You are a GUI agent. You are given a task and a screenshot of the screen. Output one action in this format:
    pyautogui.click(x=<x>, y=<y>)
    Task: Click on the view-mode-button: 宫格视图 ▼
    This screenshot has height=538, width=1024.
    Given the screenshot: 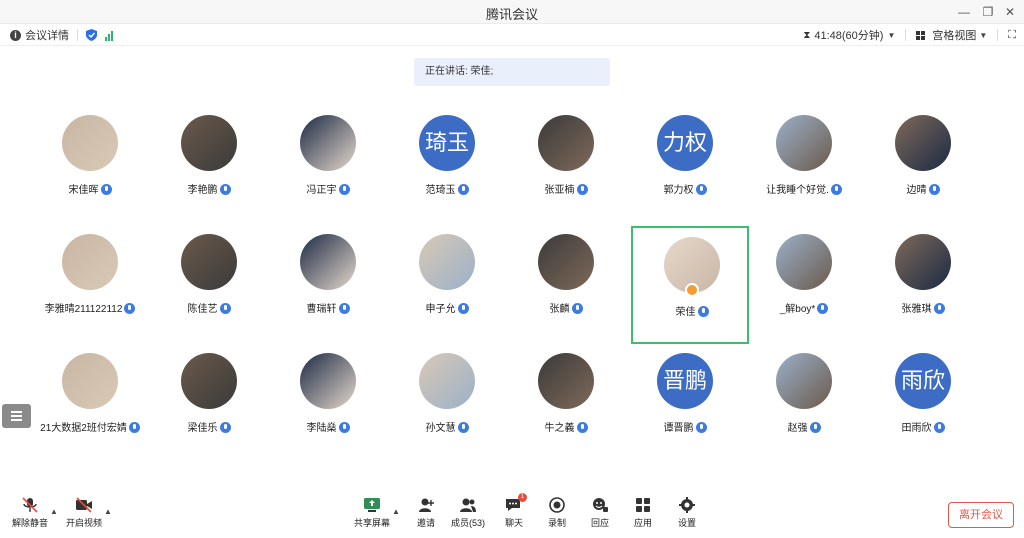 What is the action you would take?
    pyautogui.click(x=951, y=35)
    